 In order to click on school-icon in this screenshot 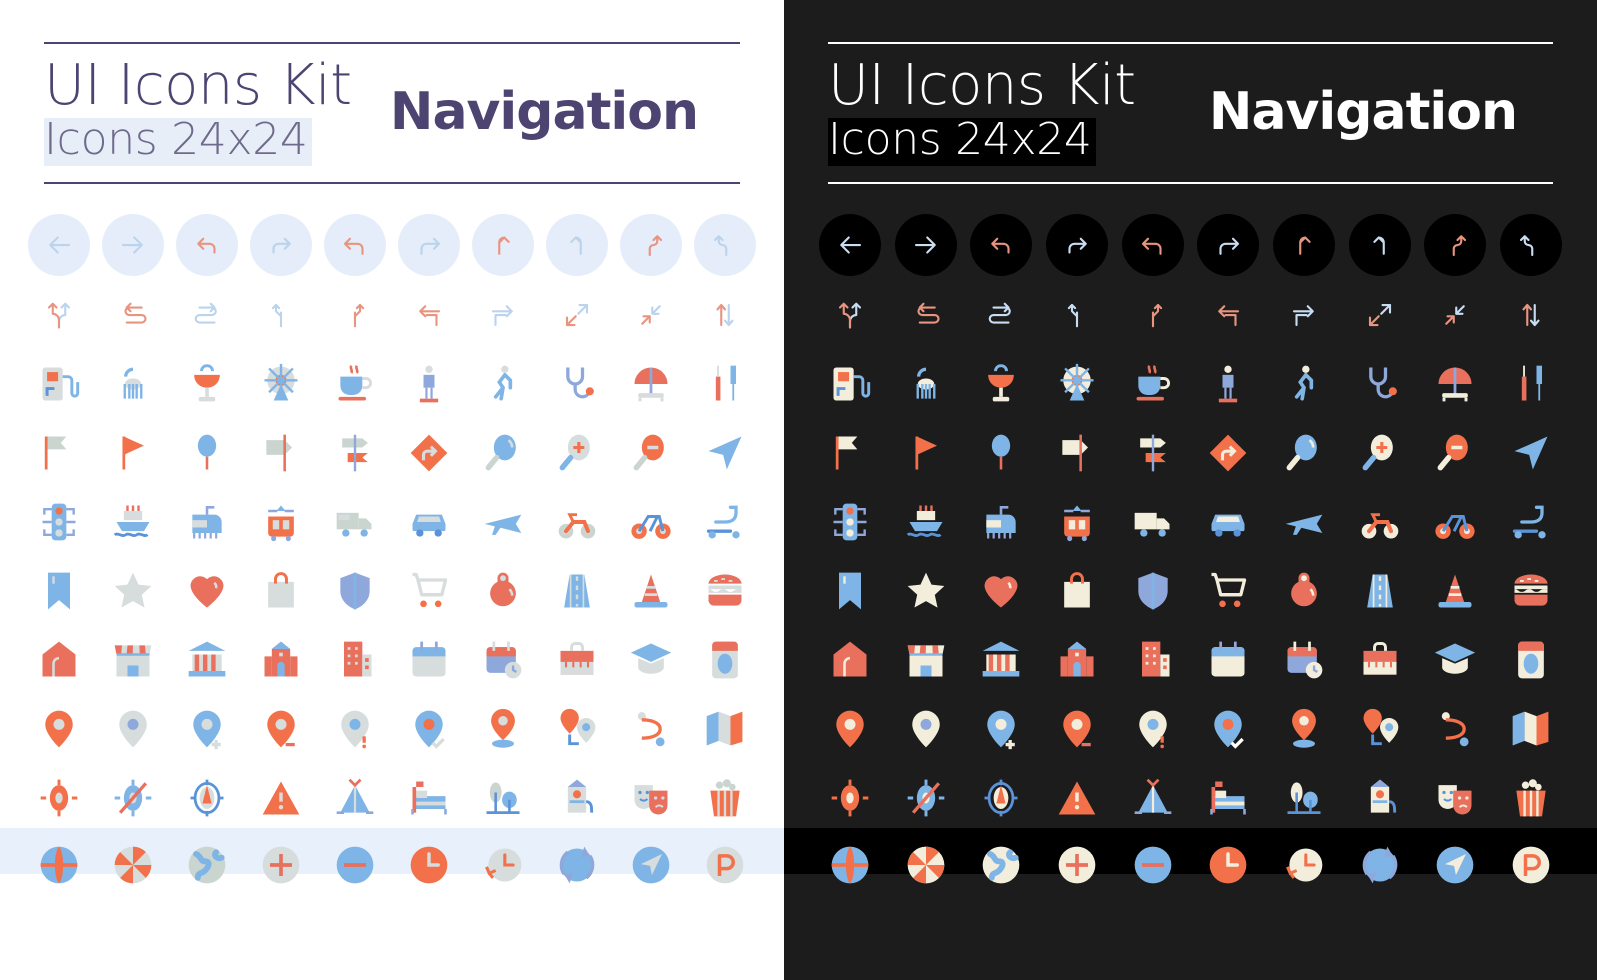, I will do `click(1077, 660)`.